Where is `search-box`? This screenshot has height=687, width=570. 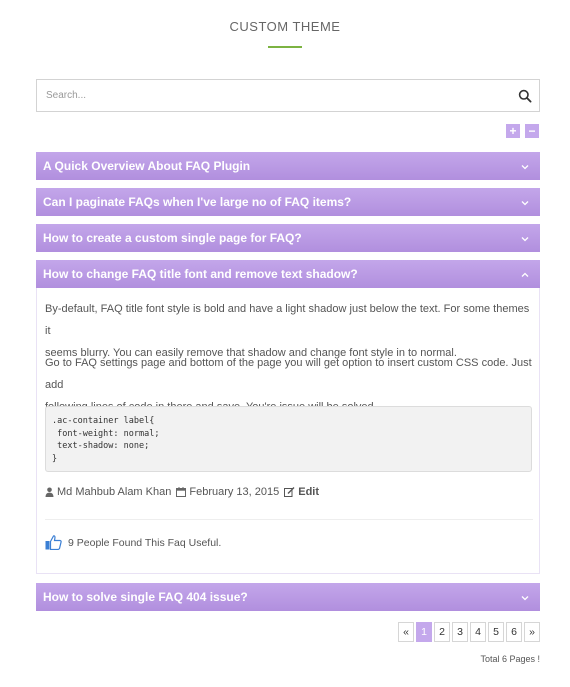 search-box is located at coordinates (288, 95).